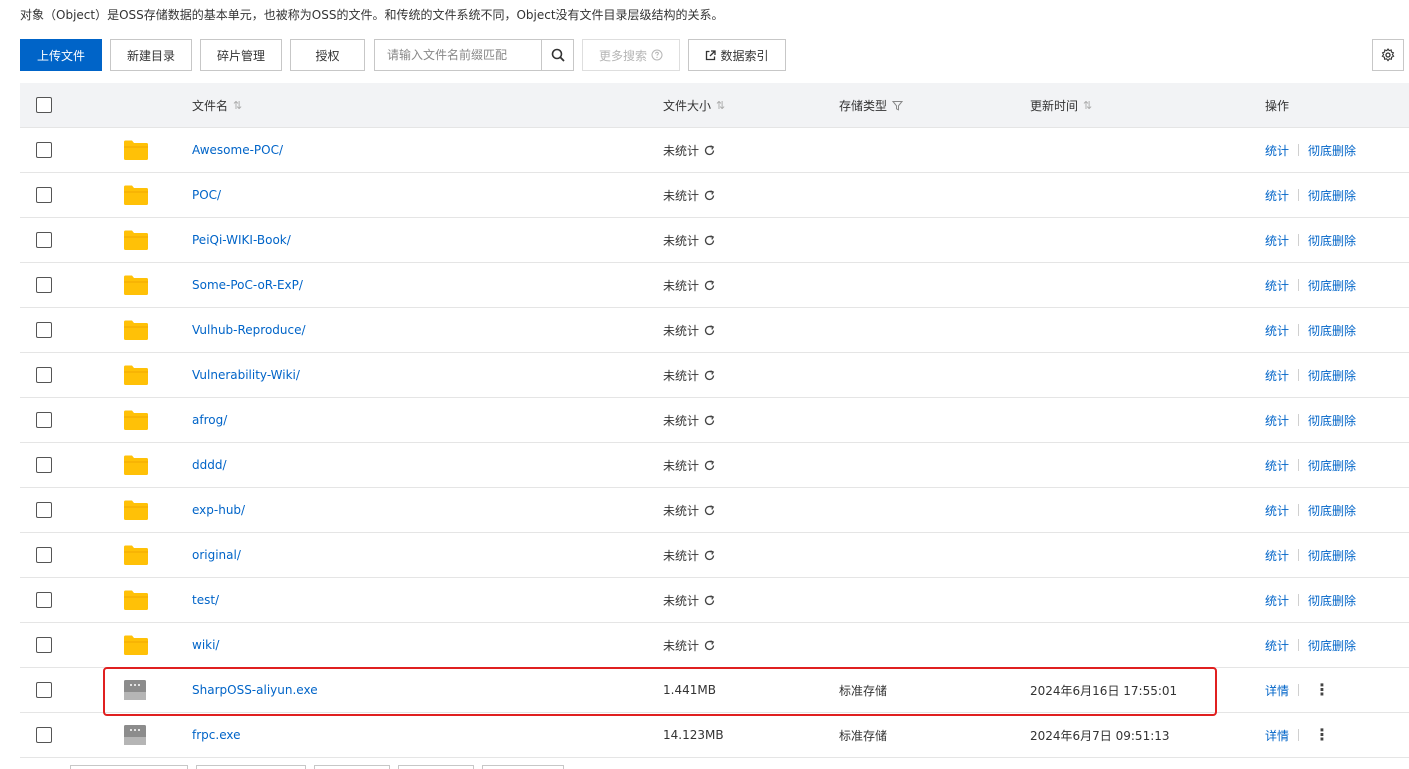 The image size is (1409, 769). I want to click on more-search-button: 更多搜索, so click(631, 55).